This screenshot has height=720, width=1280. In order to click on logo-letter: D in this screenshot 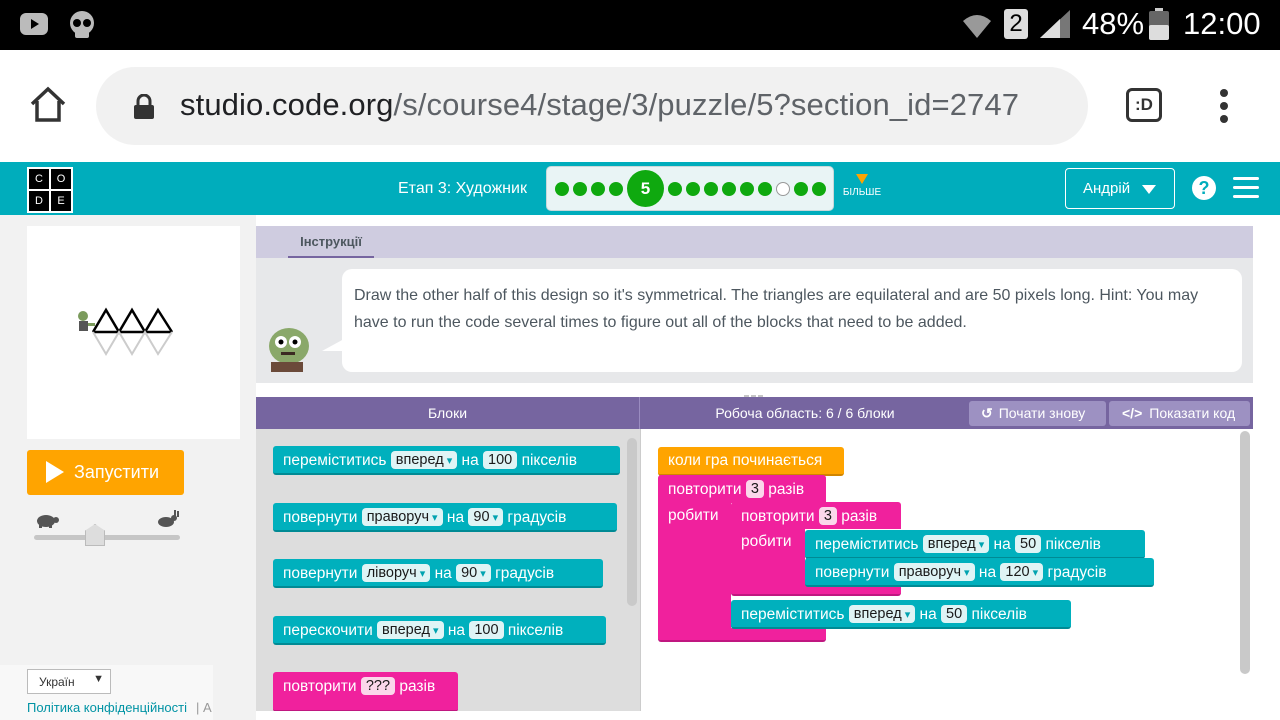, I will do `click(39, 201)`.